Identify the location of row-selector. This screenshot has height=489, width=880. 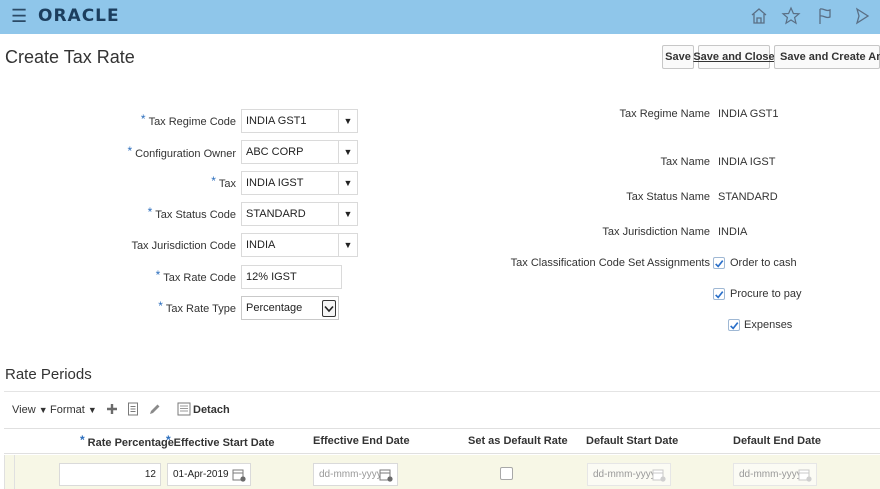
(10, 472).